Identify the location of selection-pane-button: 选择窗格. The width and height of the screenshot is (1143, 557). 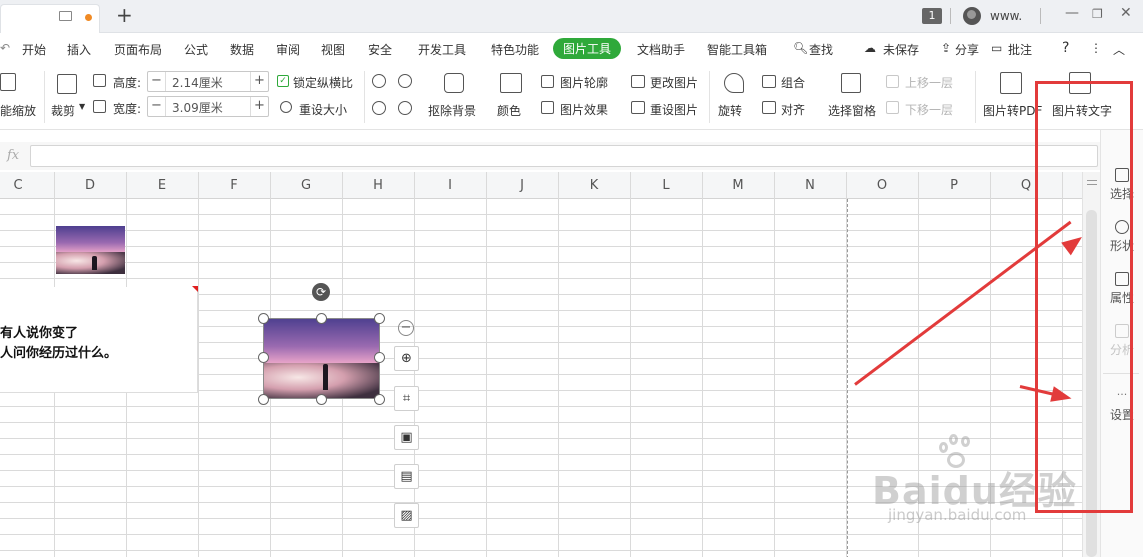
(852, 110).